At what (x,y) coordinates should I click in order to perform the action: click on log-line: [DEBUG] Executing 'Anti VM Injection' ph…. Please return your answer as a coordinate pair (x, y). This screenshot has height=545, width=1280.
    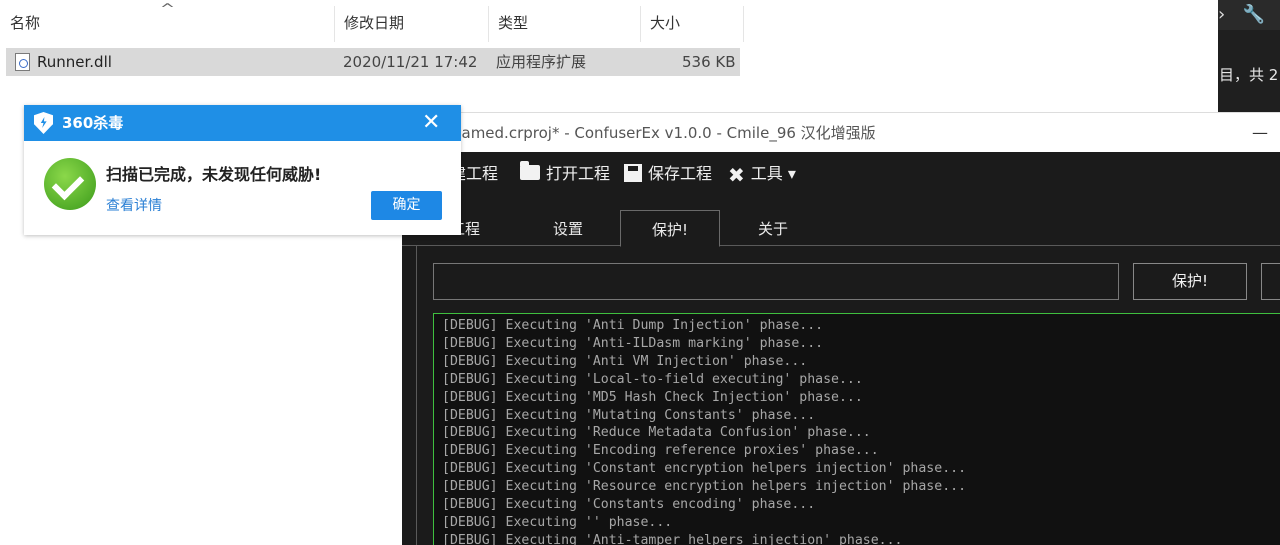
    Looking at the image, I should click on (625, 361).